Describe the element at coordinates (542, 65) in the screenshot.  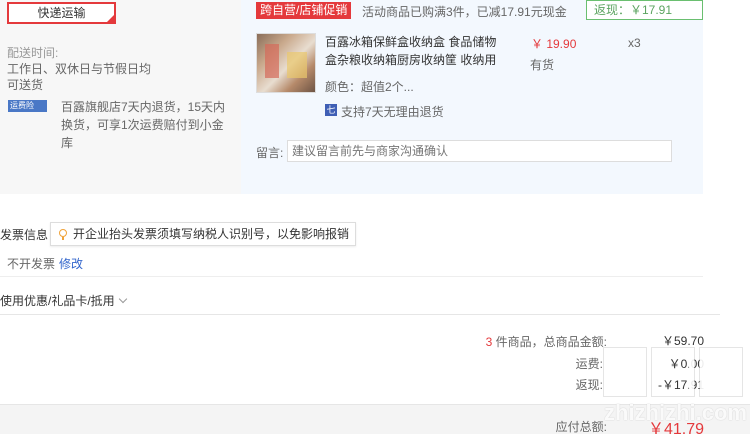
I see `stock-status: 有货` at that location.